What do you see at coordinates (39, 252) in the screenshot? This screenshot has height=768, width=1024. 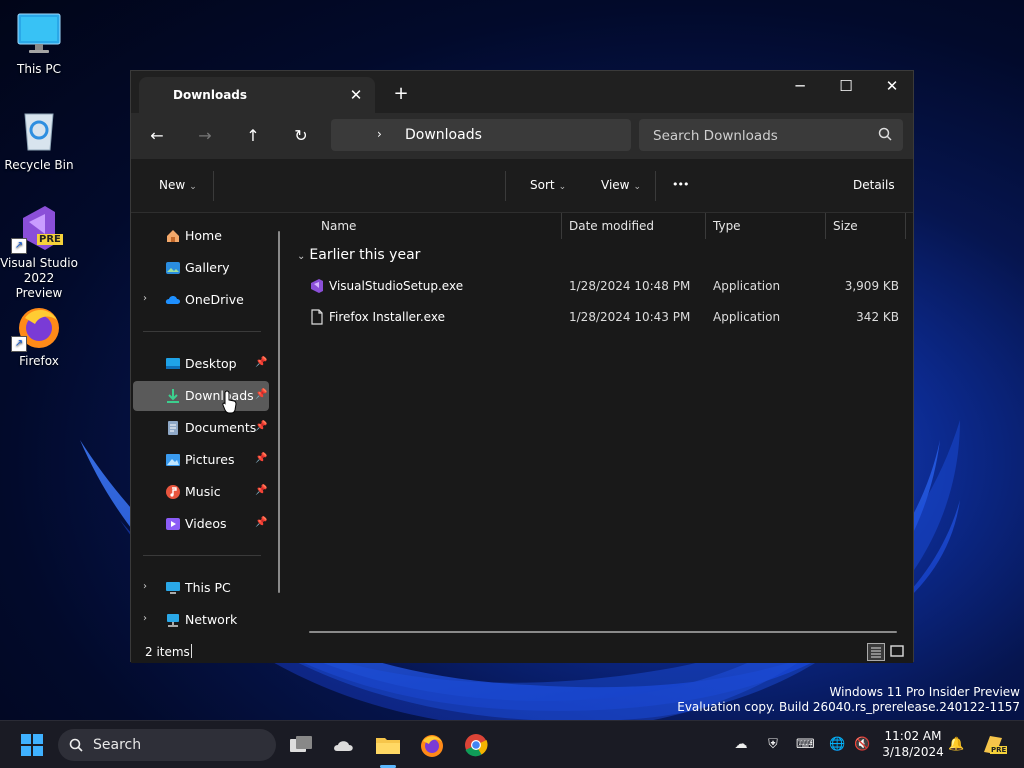 I see `desktop-icon-visual-studio: PRE ↗ Visual Studio 2022 Preview` at bounding box center [39, 252].